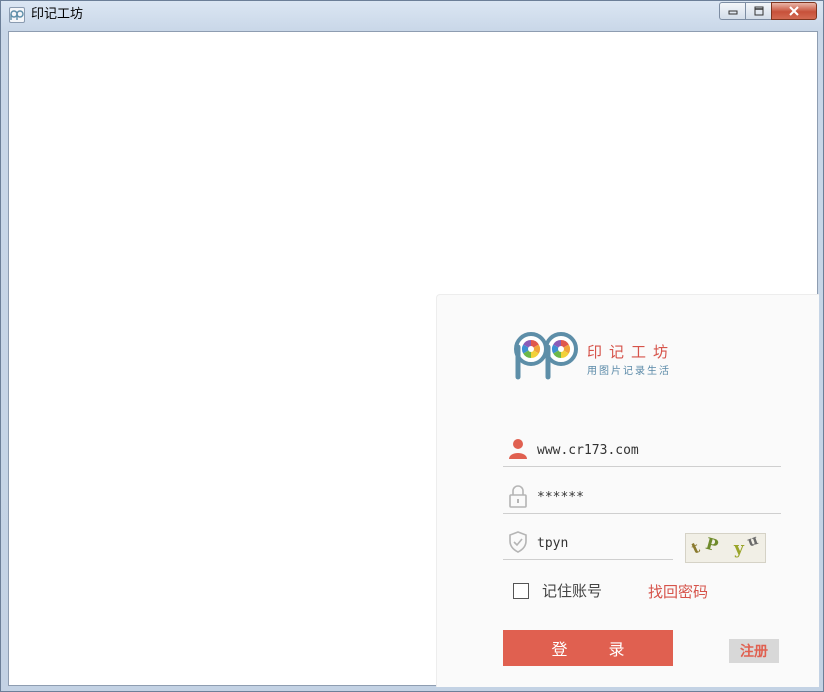 The height and width of the screenshot is (692, 824). Describe the element at coordinates (695, 548) in the screenshot. I see `captcha-char: t` at that location.